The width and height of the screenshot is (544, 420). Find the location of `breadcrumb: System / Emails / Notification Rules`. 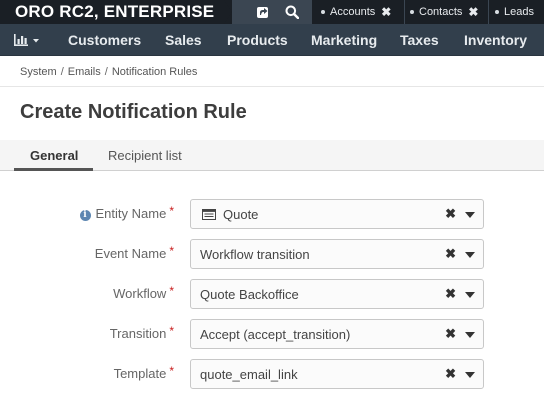

breadcrumb: System / Emails / Notification Rules is located at coordinates (108, 72).